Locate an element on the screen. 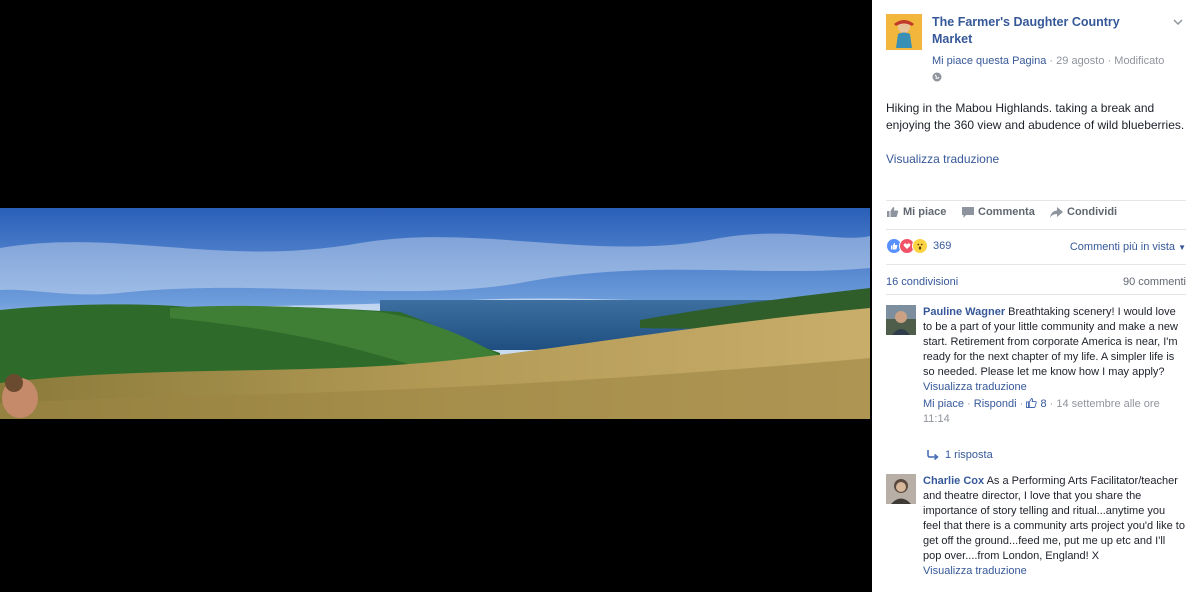 The height and width of the screenshot is (592, 1200). wow-reaction-icon is located at coordinates (920, 246).